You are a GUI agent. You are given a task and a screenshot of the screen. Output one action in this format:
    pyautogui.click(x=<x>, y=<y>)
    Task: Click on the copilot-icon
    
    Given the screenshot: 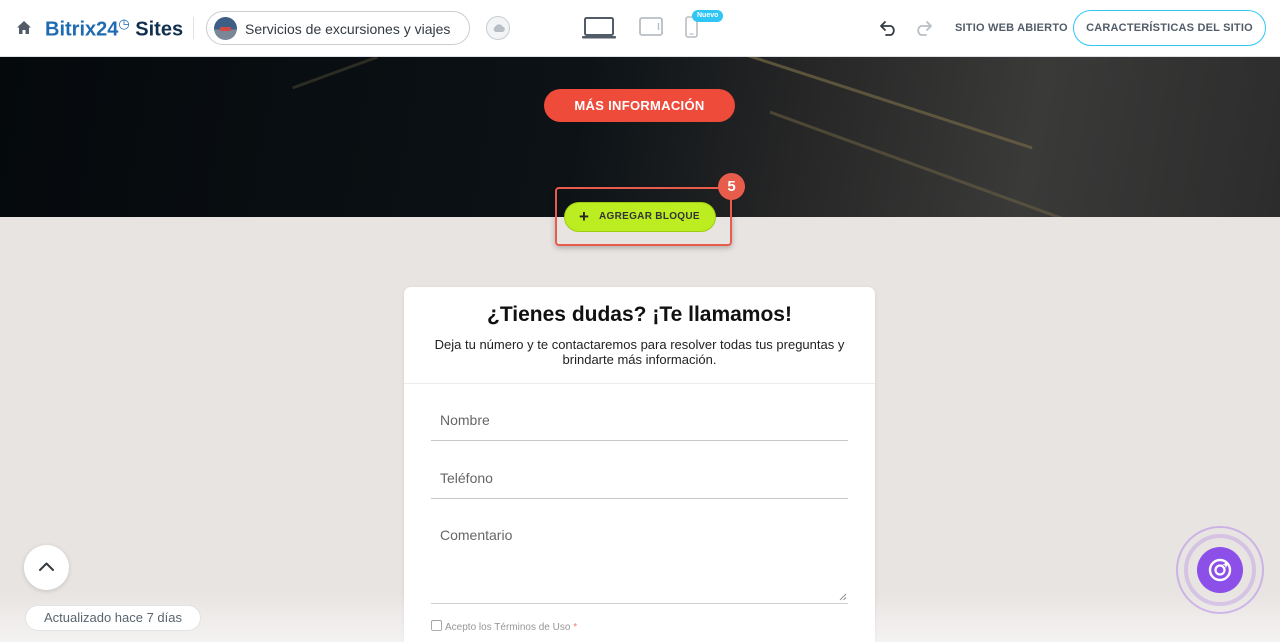 What is the action you would take?
    pyautogui.click(x=1220, y=570)
    